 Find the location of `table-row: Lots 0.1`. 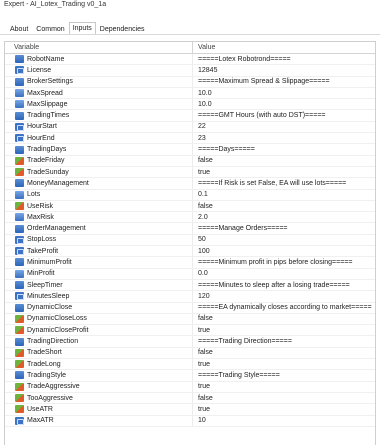

table-row: Lots 0.1 is located at coordinates (190, 195).